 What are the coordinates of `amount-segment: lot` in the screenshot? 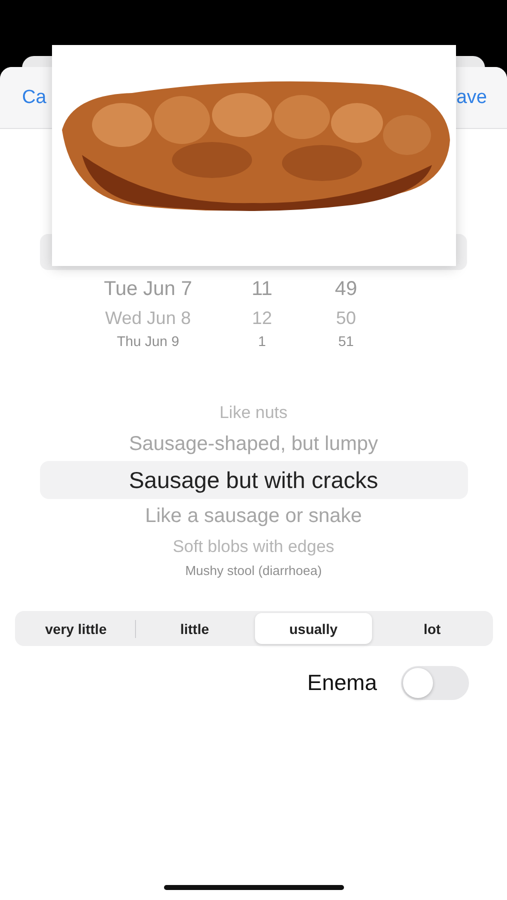 It's located at (432, 628).